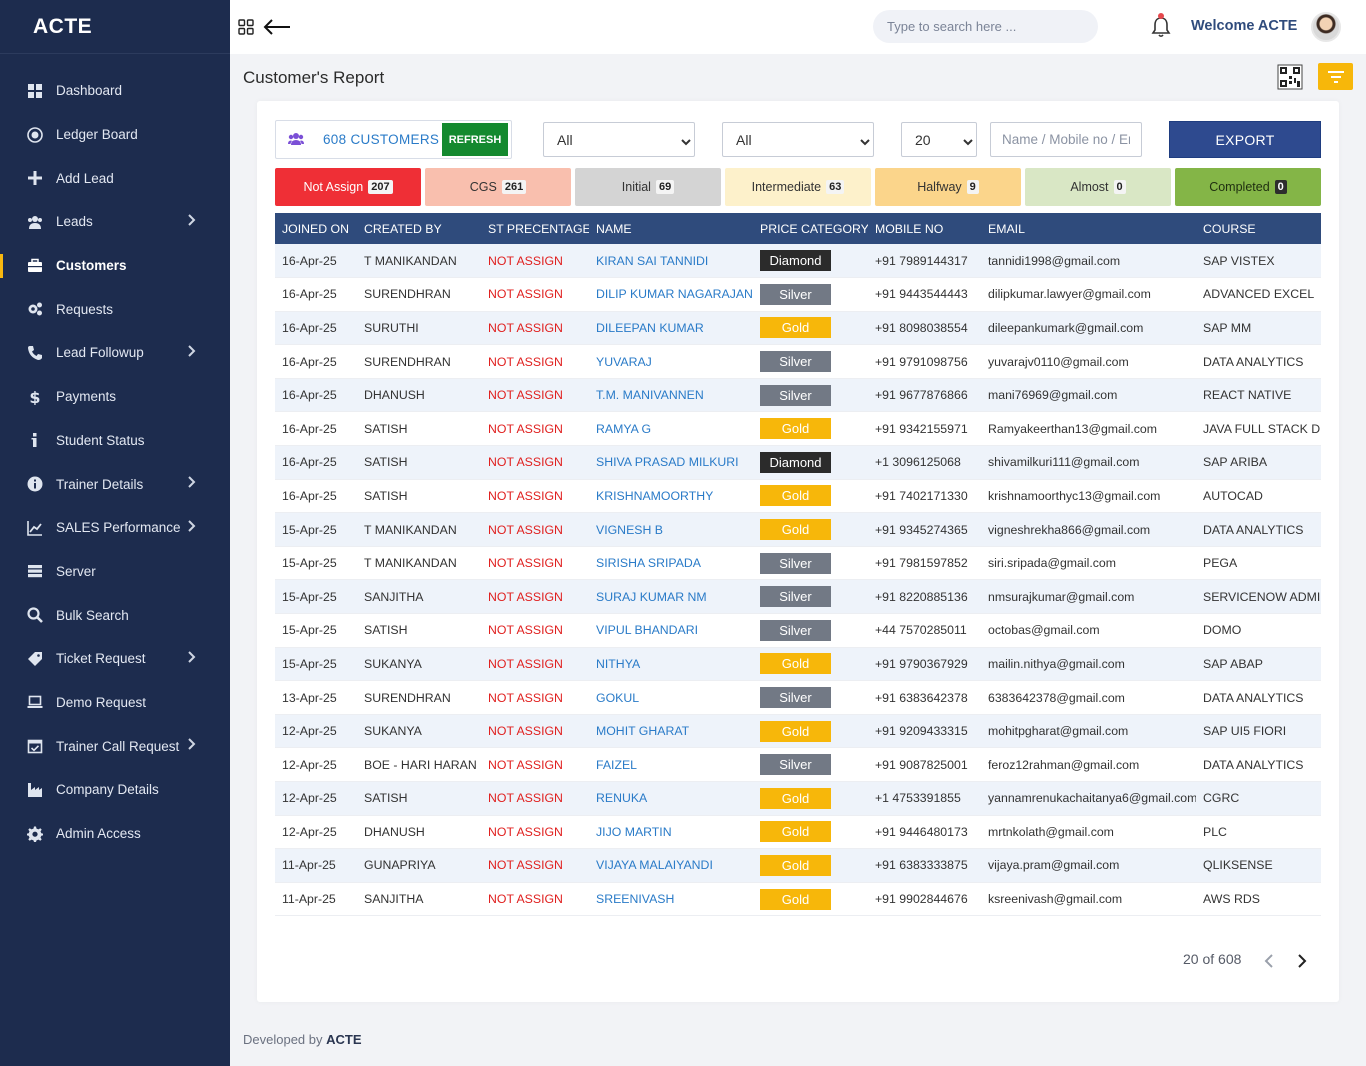 The width and height of the screenshot is (1366, 1066). Describe the element at coordinates (1326, 27) in the screenshot. I see `avatar` at that location.